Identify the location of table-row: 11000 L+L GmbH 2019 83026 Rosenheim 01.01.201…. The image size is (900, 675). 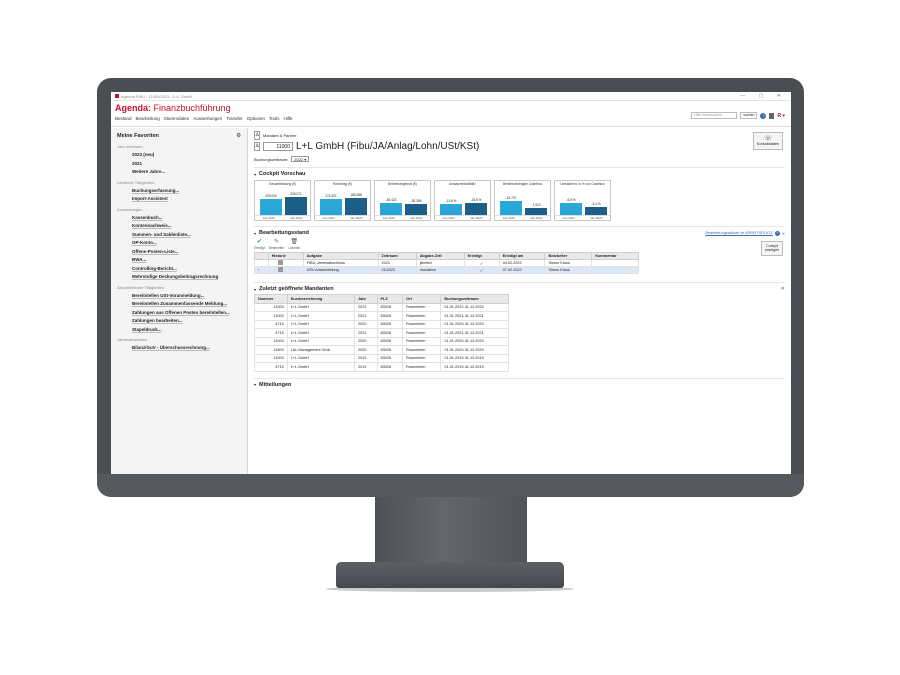
(381, 358).